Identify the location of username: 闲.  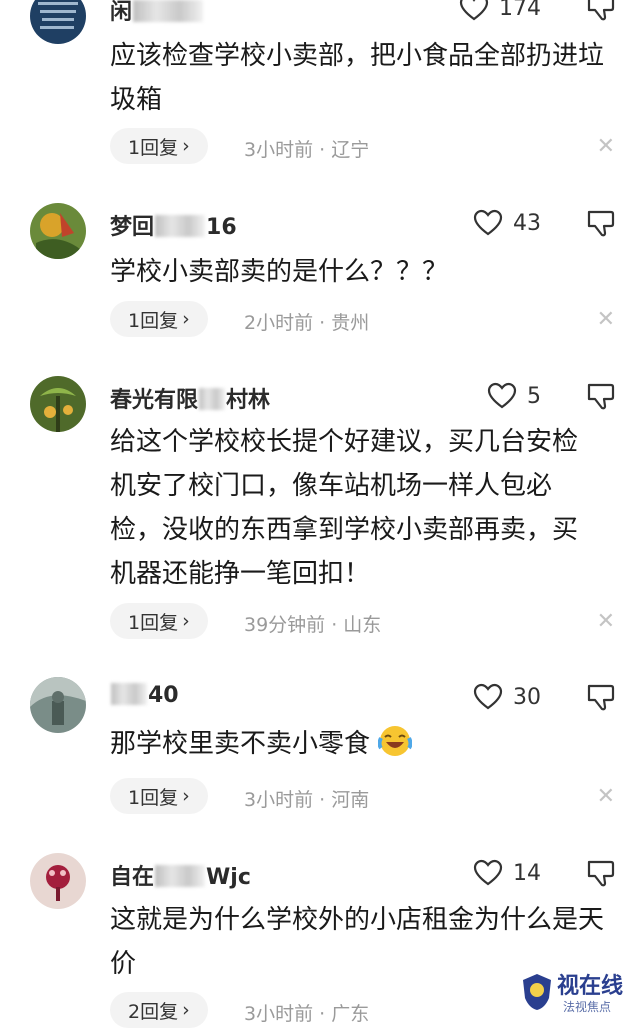
(157, 13).